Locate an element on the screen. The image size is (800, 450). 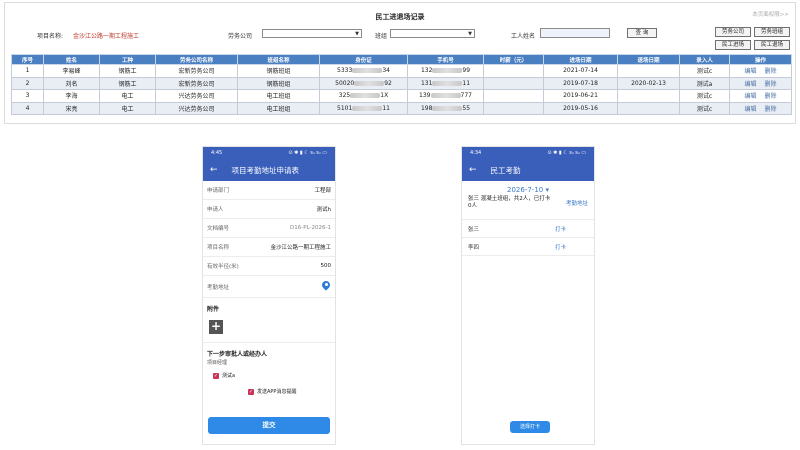
form-row-department: 申请部门 工程部 is located at coordinates (269, 190).